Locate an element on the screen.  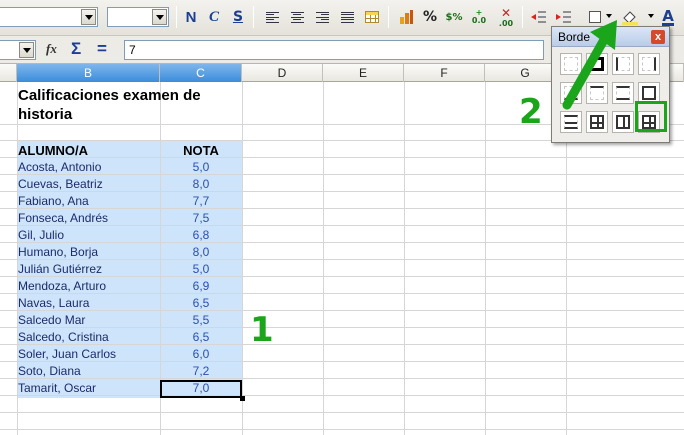
column-header-f: F is located at coordinates (444, 73).